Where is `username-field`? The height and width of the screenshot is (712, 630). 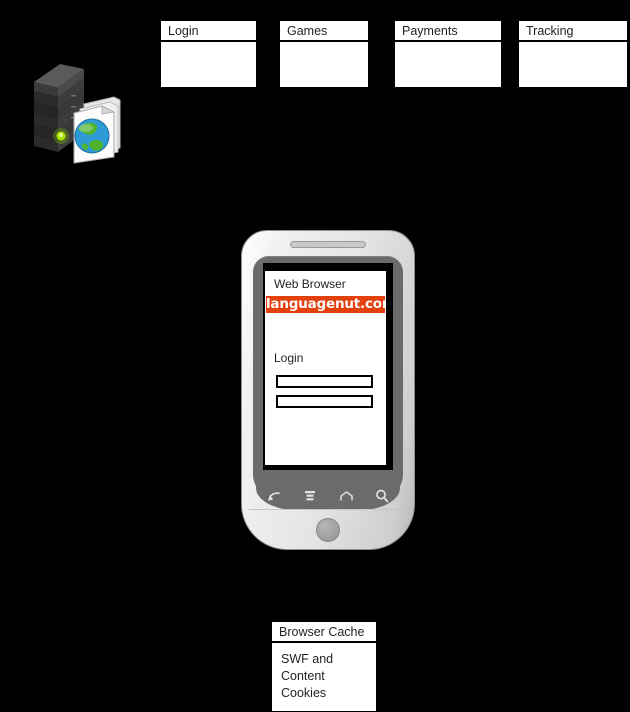 username-field is located at coordinates (324, 381).